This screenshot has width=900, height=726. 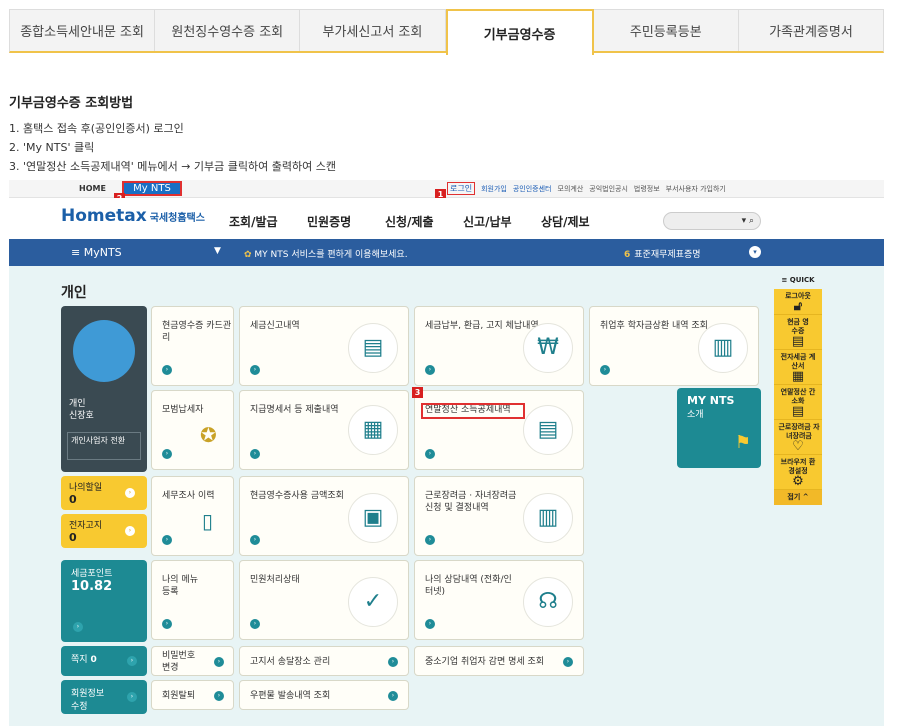 I want to click on card-consult-history: 나의 상담내역 (전화/인터넷) ☊ ›, so click(x=499, y=600).